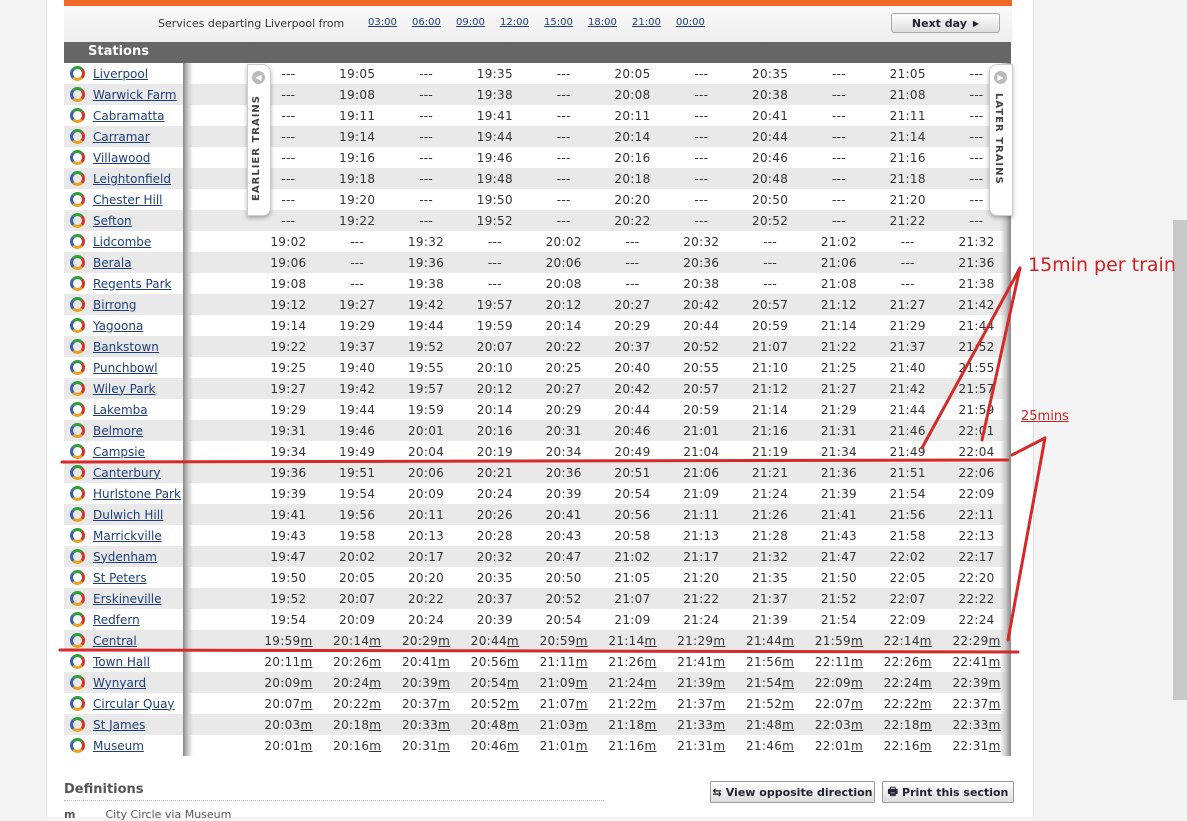 This screenshot has height=821, width=1187. What do you see at coordinates (259, 140) in the screenshot?
I see `earlier-trains-button: ◀ EARLIER TRAINS` at bounding box center [259, 140].